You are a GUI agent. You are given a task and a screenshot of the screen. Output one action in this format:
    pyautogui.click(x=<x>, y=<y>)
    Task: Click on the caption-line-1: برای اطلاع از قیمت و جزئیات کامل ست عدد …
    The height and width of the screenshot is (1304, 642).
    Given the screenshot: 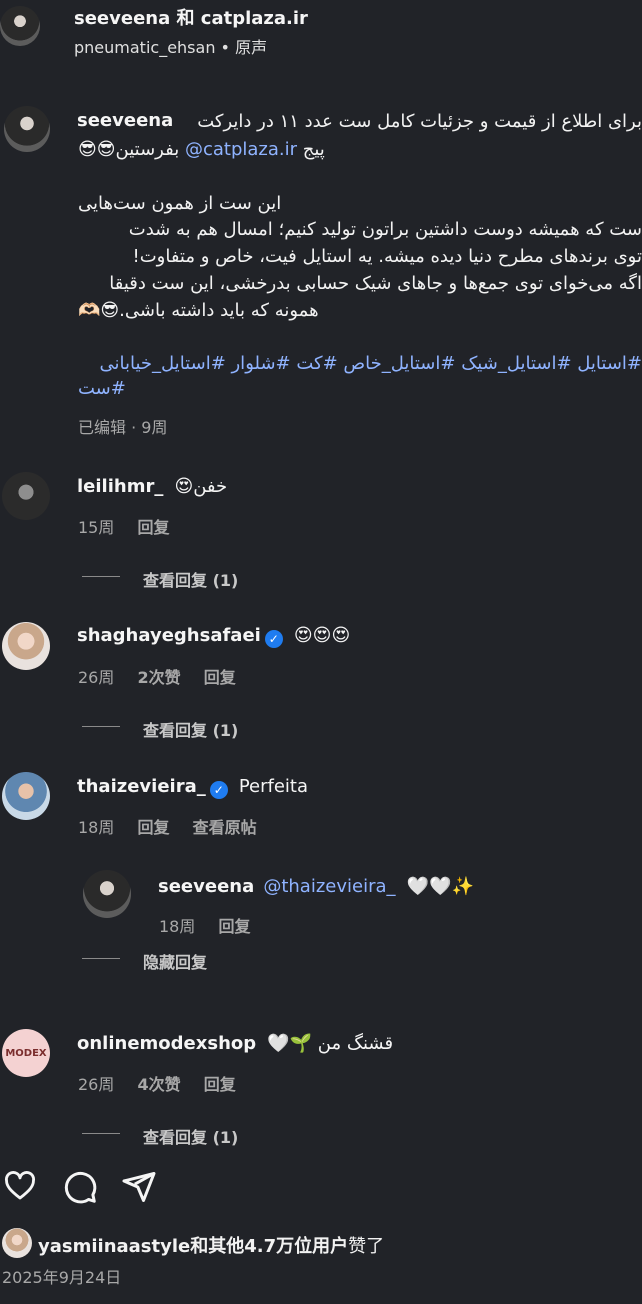 What is the action you would take?
    pyautogui.click(x=419, y=121)
    